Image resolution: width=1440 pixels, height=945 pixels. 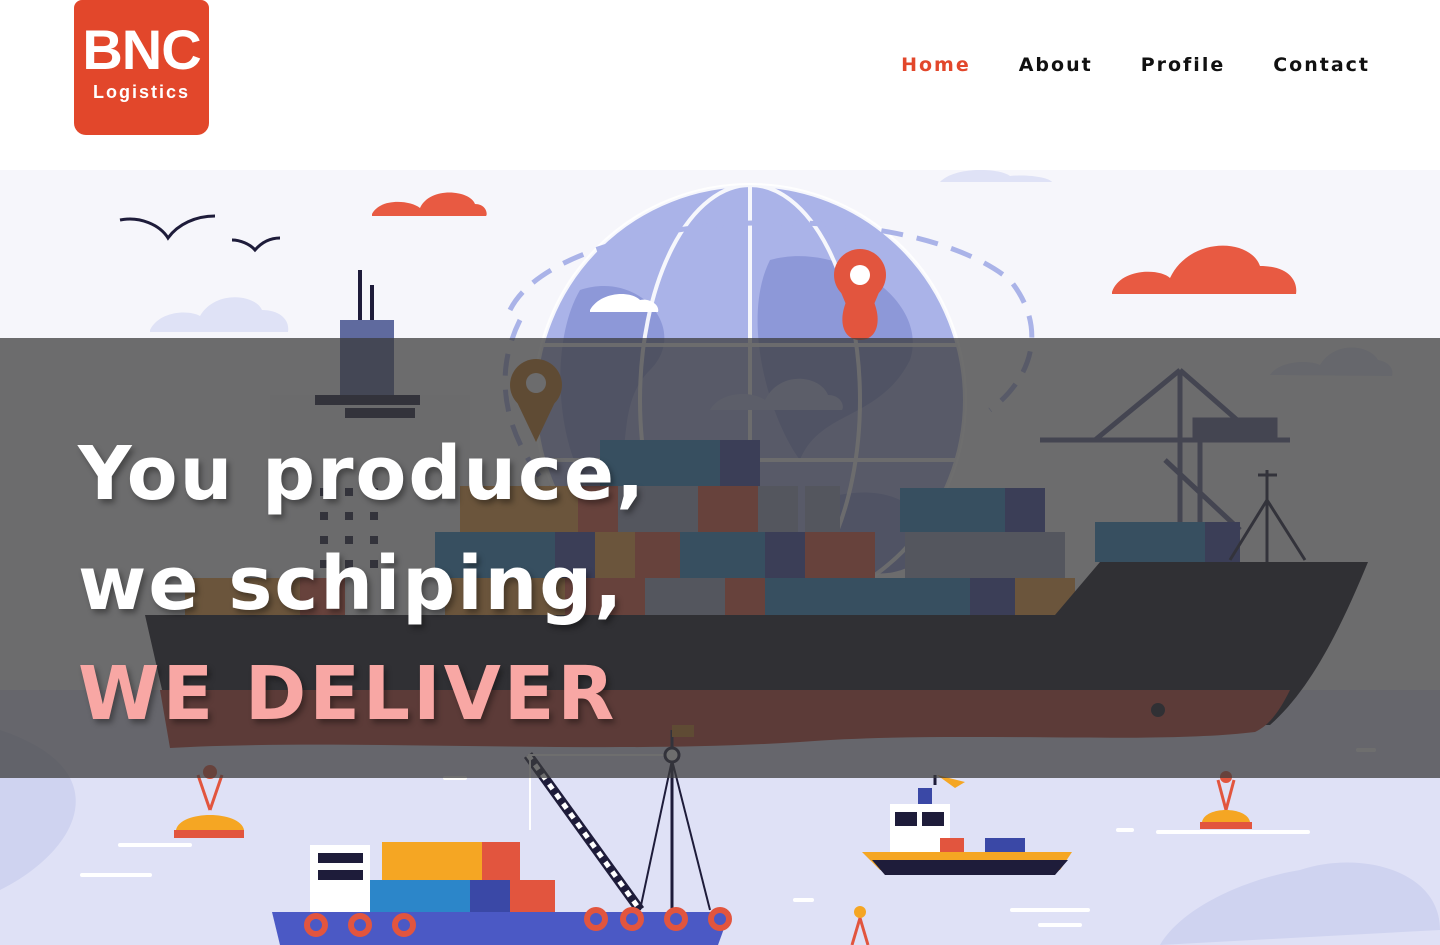 What do you see at coordinates (1321, 65) in the screenshot?
I see `nav-item-contact: Contact` at bounding box center [1321, 65].